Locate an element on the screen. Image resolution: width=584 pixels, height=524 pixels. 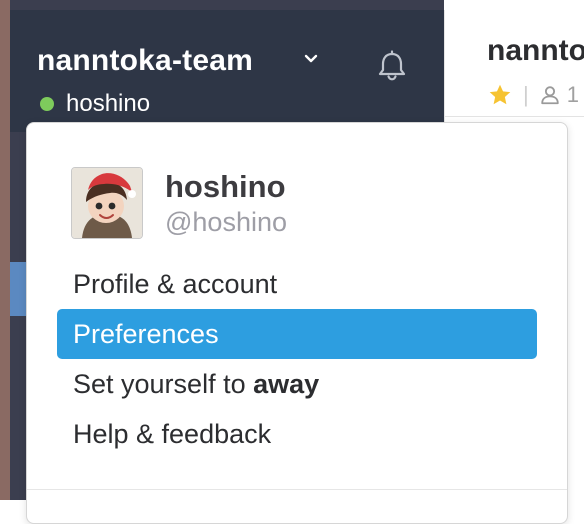
menu-divider is located at coordinates (297, 489).